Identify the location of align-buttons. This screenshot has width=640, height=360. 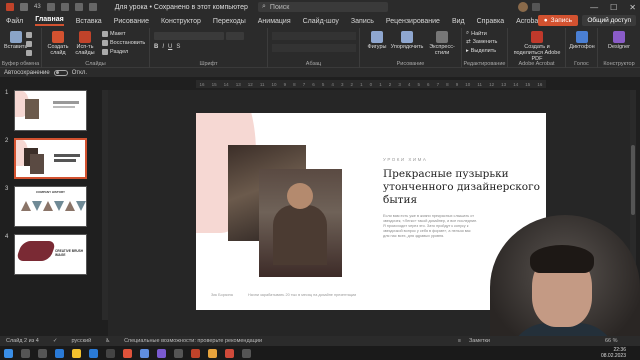
(314, 48).